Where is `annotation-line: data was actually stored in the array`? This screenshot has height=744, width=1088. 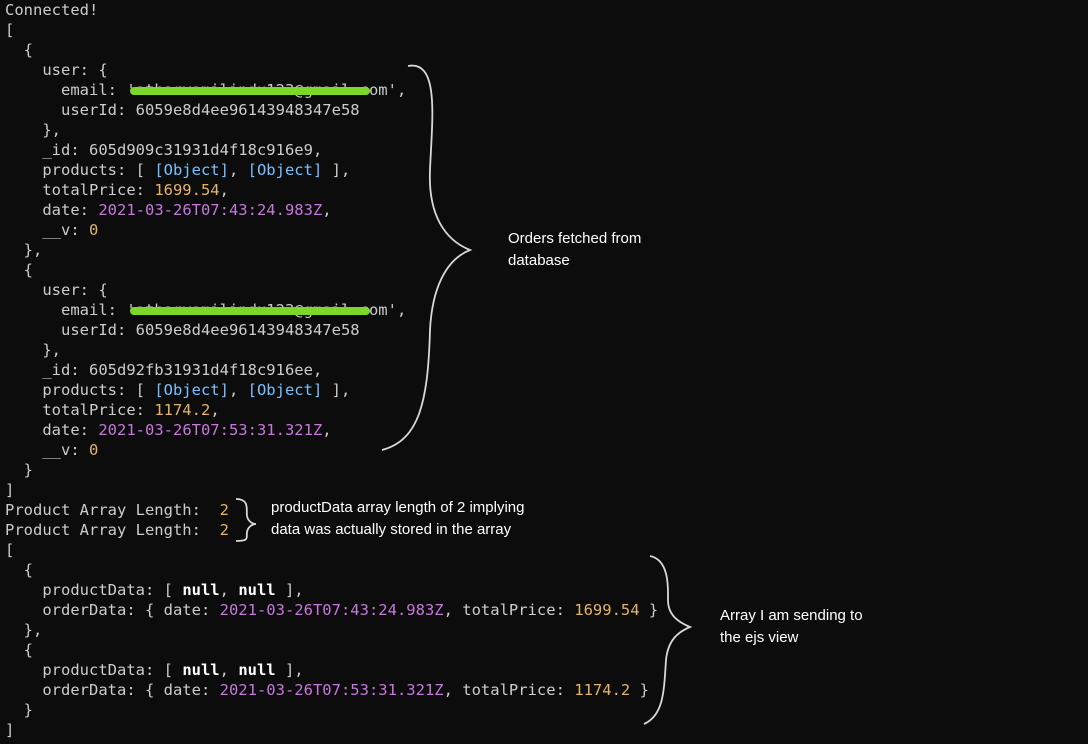
annotation-line: data was actually stored in the array is located at coordinates (391, 529).